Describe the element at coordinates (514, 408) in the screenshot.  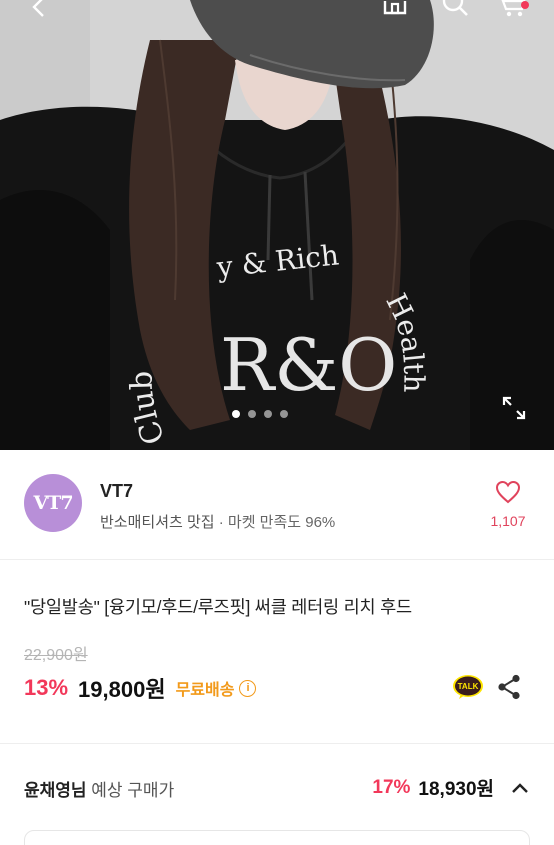
I see `expand-icon` at that location.